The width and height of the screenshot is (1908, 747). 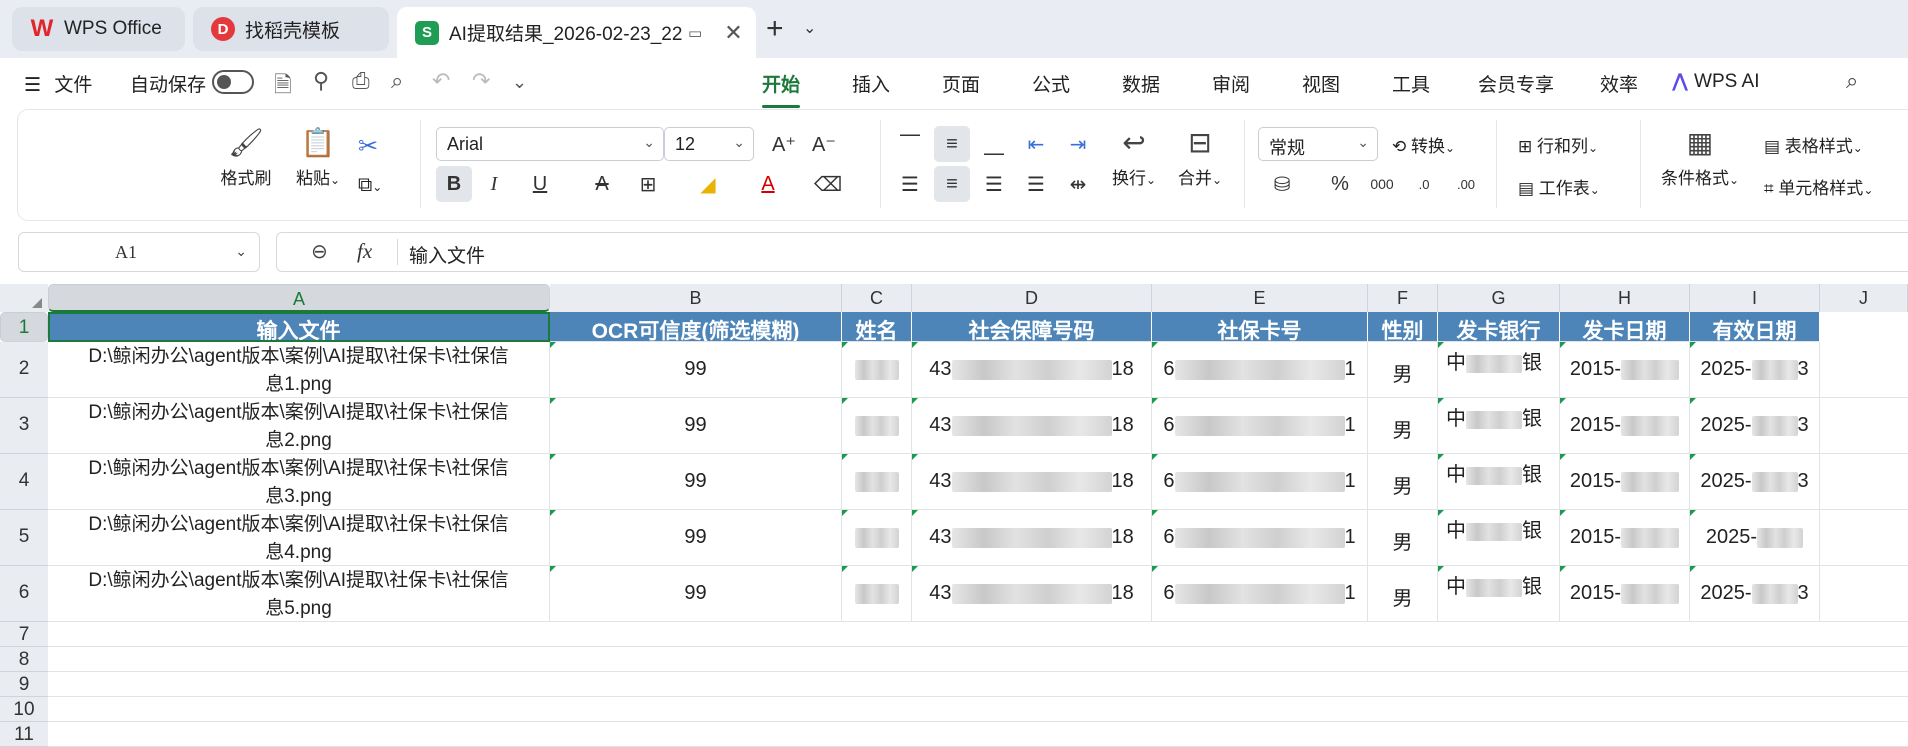 What do you see at coordinates (291, 29) in the screenshot?
I see `tab-templates: D 找稻壳模板` at bounding box center [291, 29].